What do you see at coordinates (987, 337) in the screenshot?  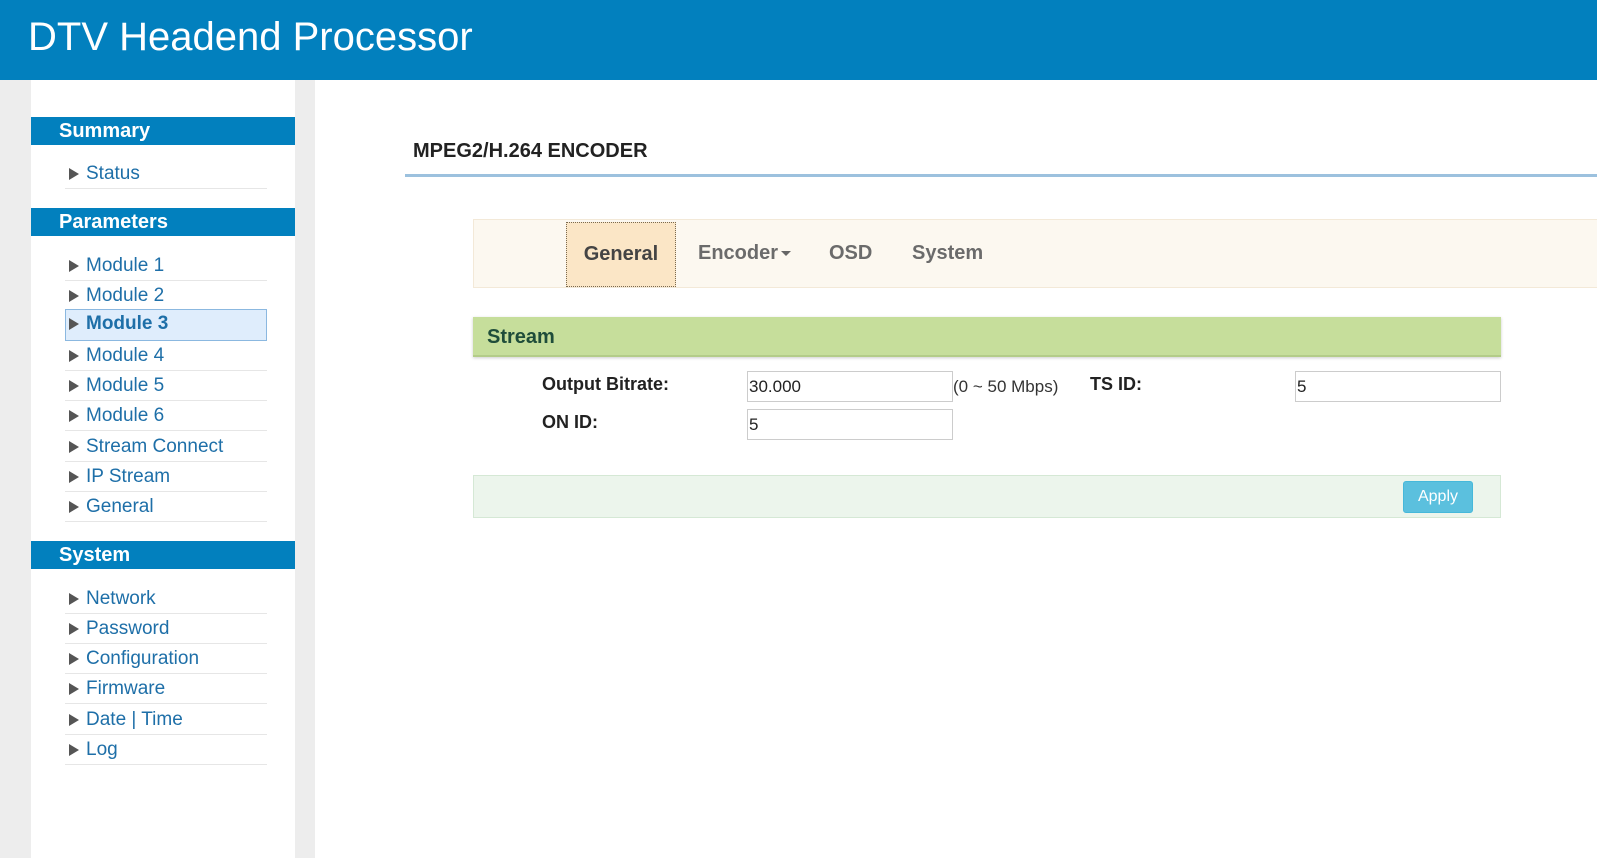 I see `stream-panel-header: Stream` at bounding box center [987, 337].